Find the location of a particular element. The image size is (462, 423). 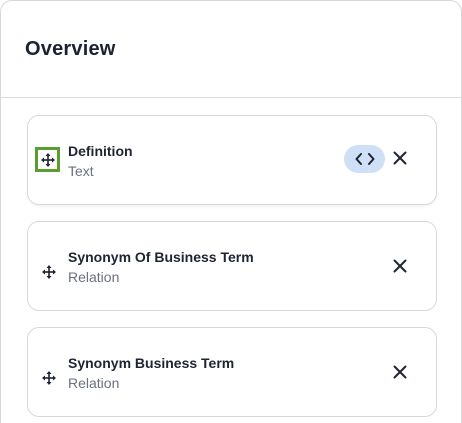

code-brackets-icon is located at coordinates (364, 159).